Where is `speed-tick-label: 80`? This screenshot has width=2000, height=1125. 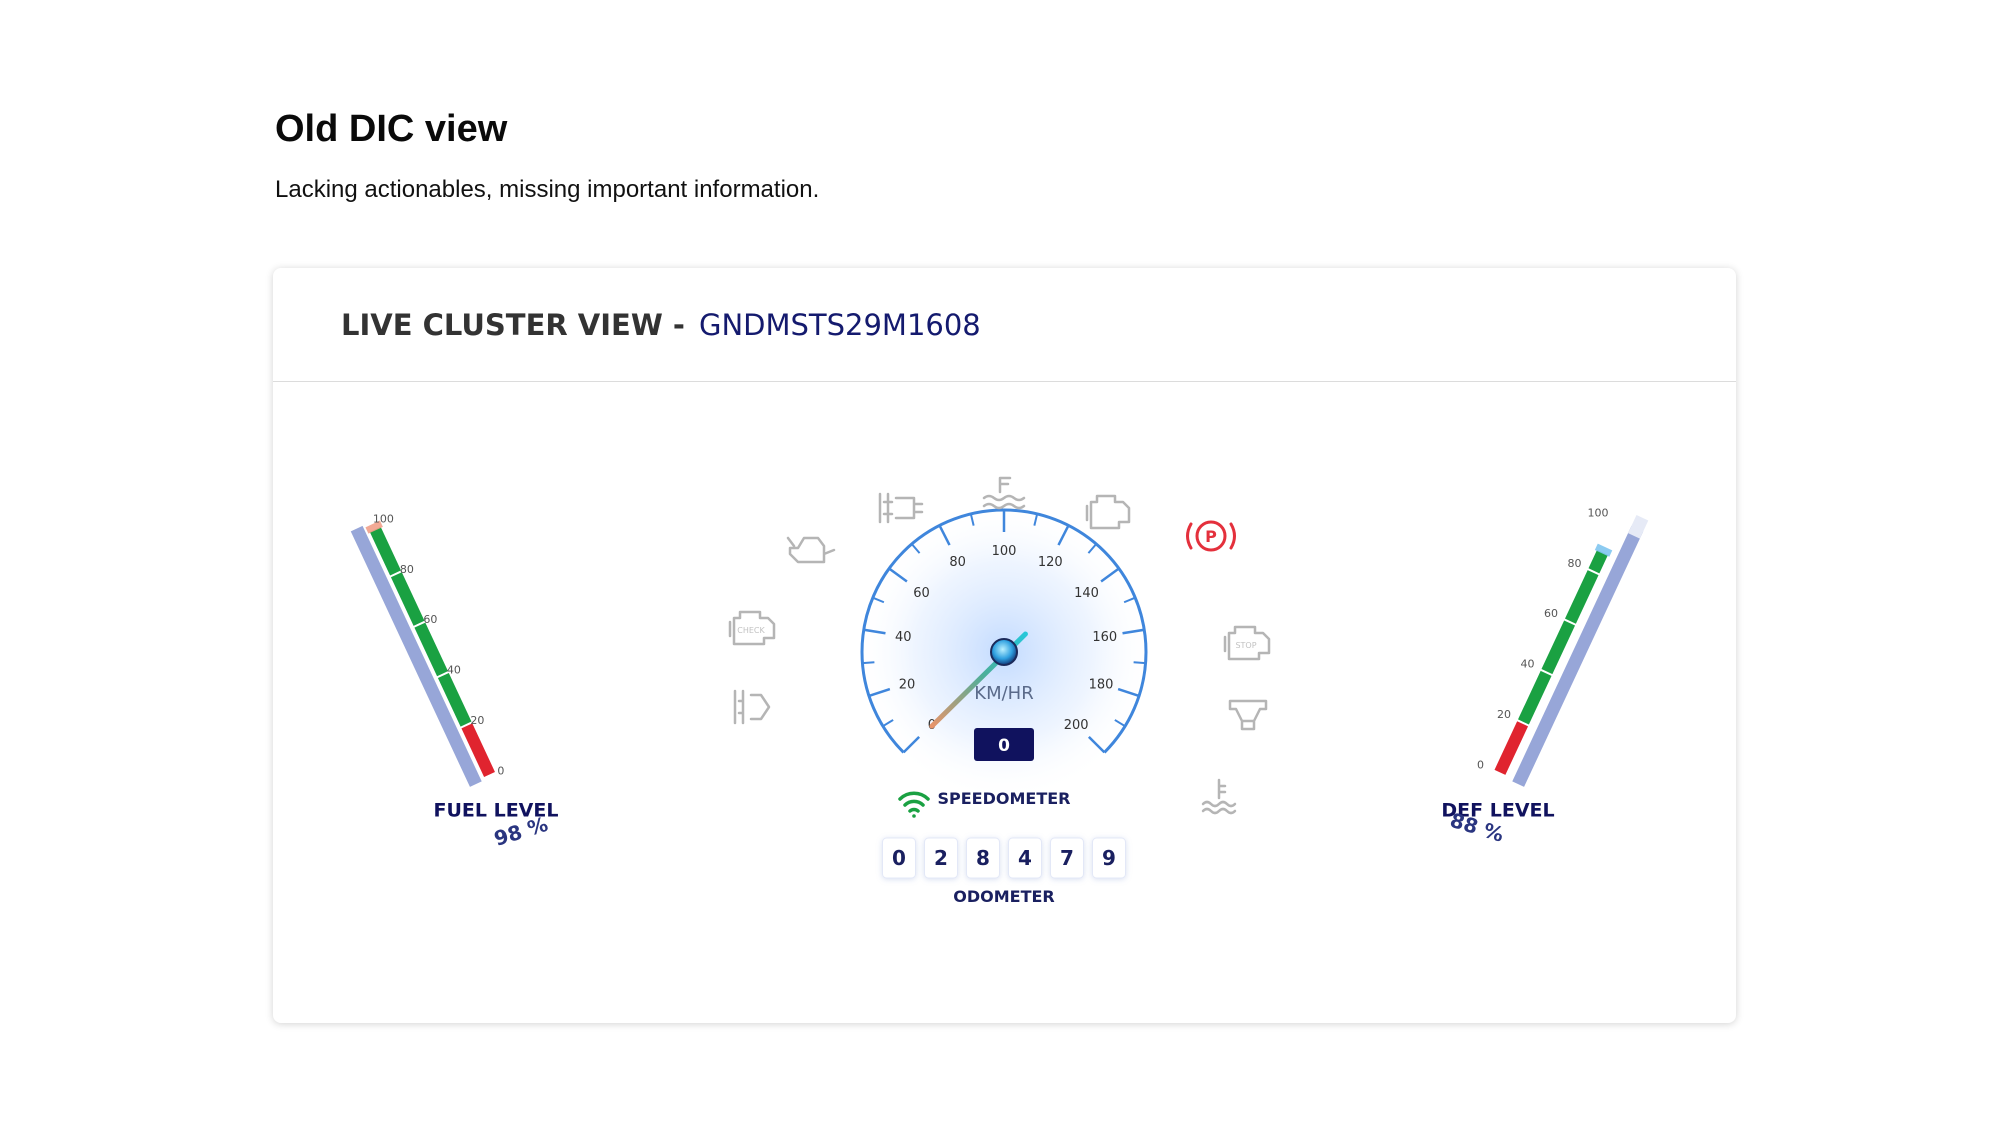 speed-tick-label: 80 is located at coordinates (957, 562).